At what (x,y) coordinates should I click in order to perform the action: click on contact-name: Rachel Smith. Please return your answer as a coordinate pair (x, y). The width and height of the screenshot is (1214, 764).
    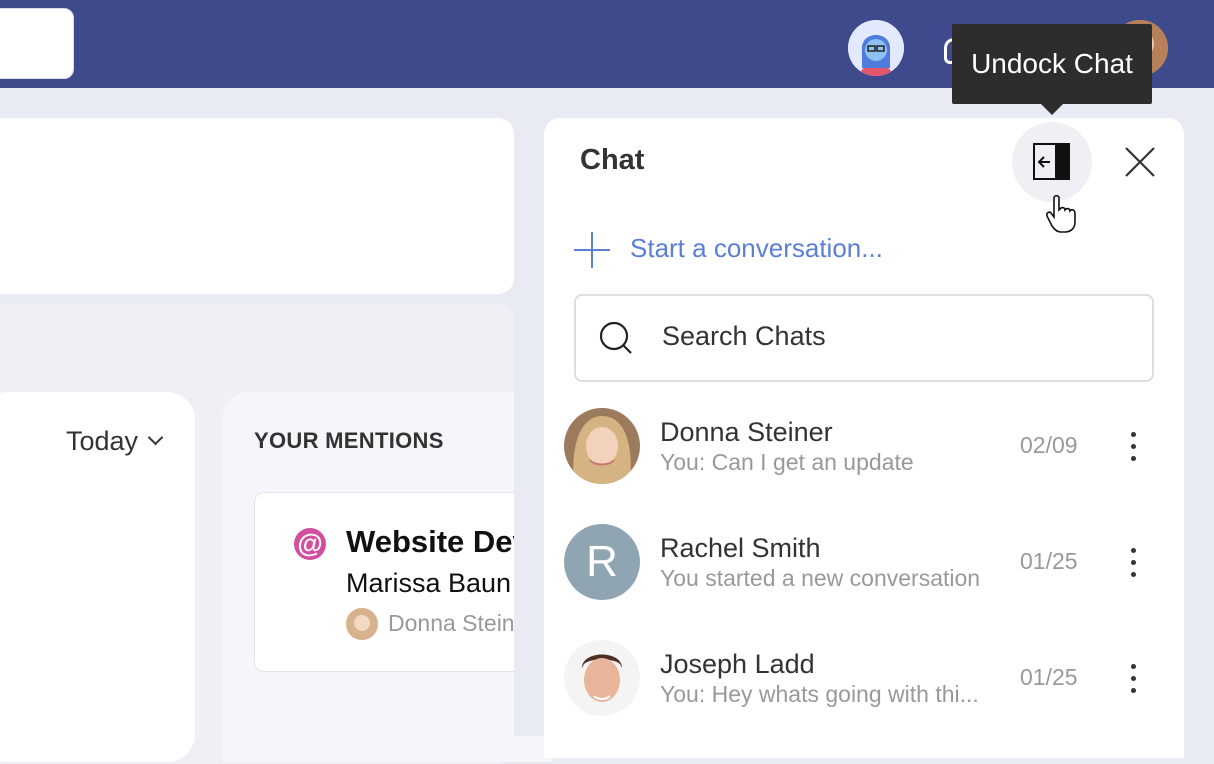
    Looking at the image, I should click on (740, 548).